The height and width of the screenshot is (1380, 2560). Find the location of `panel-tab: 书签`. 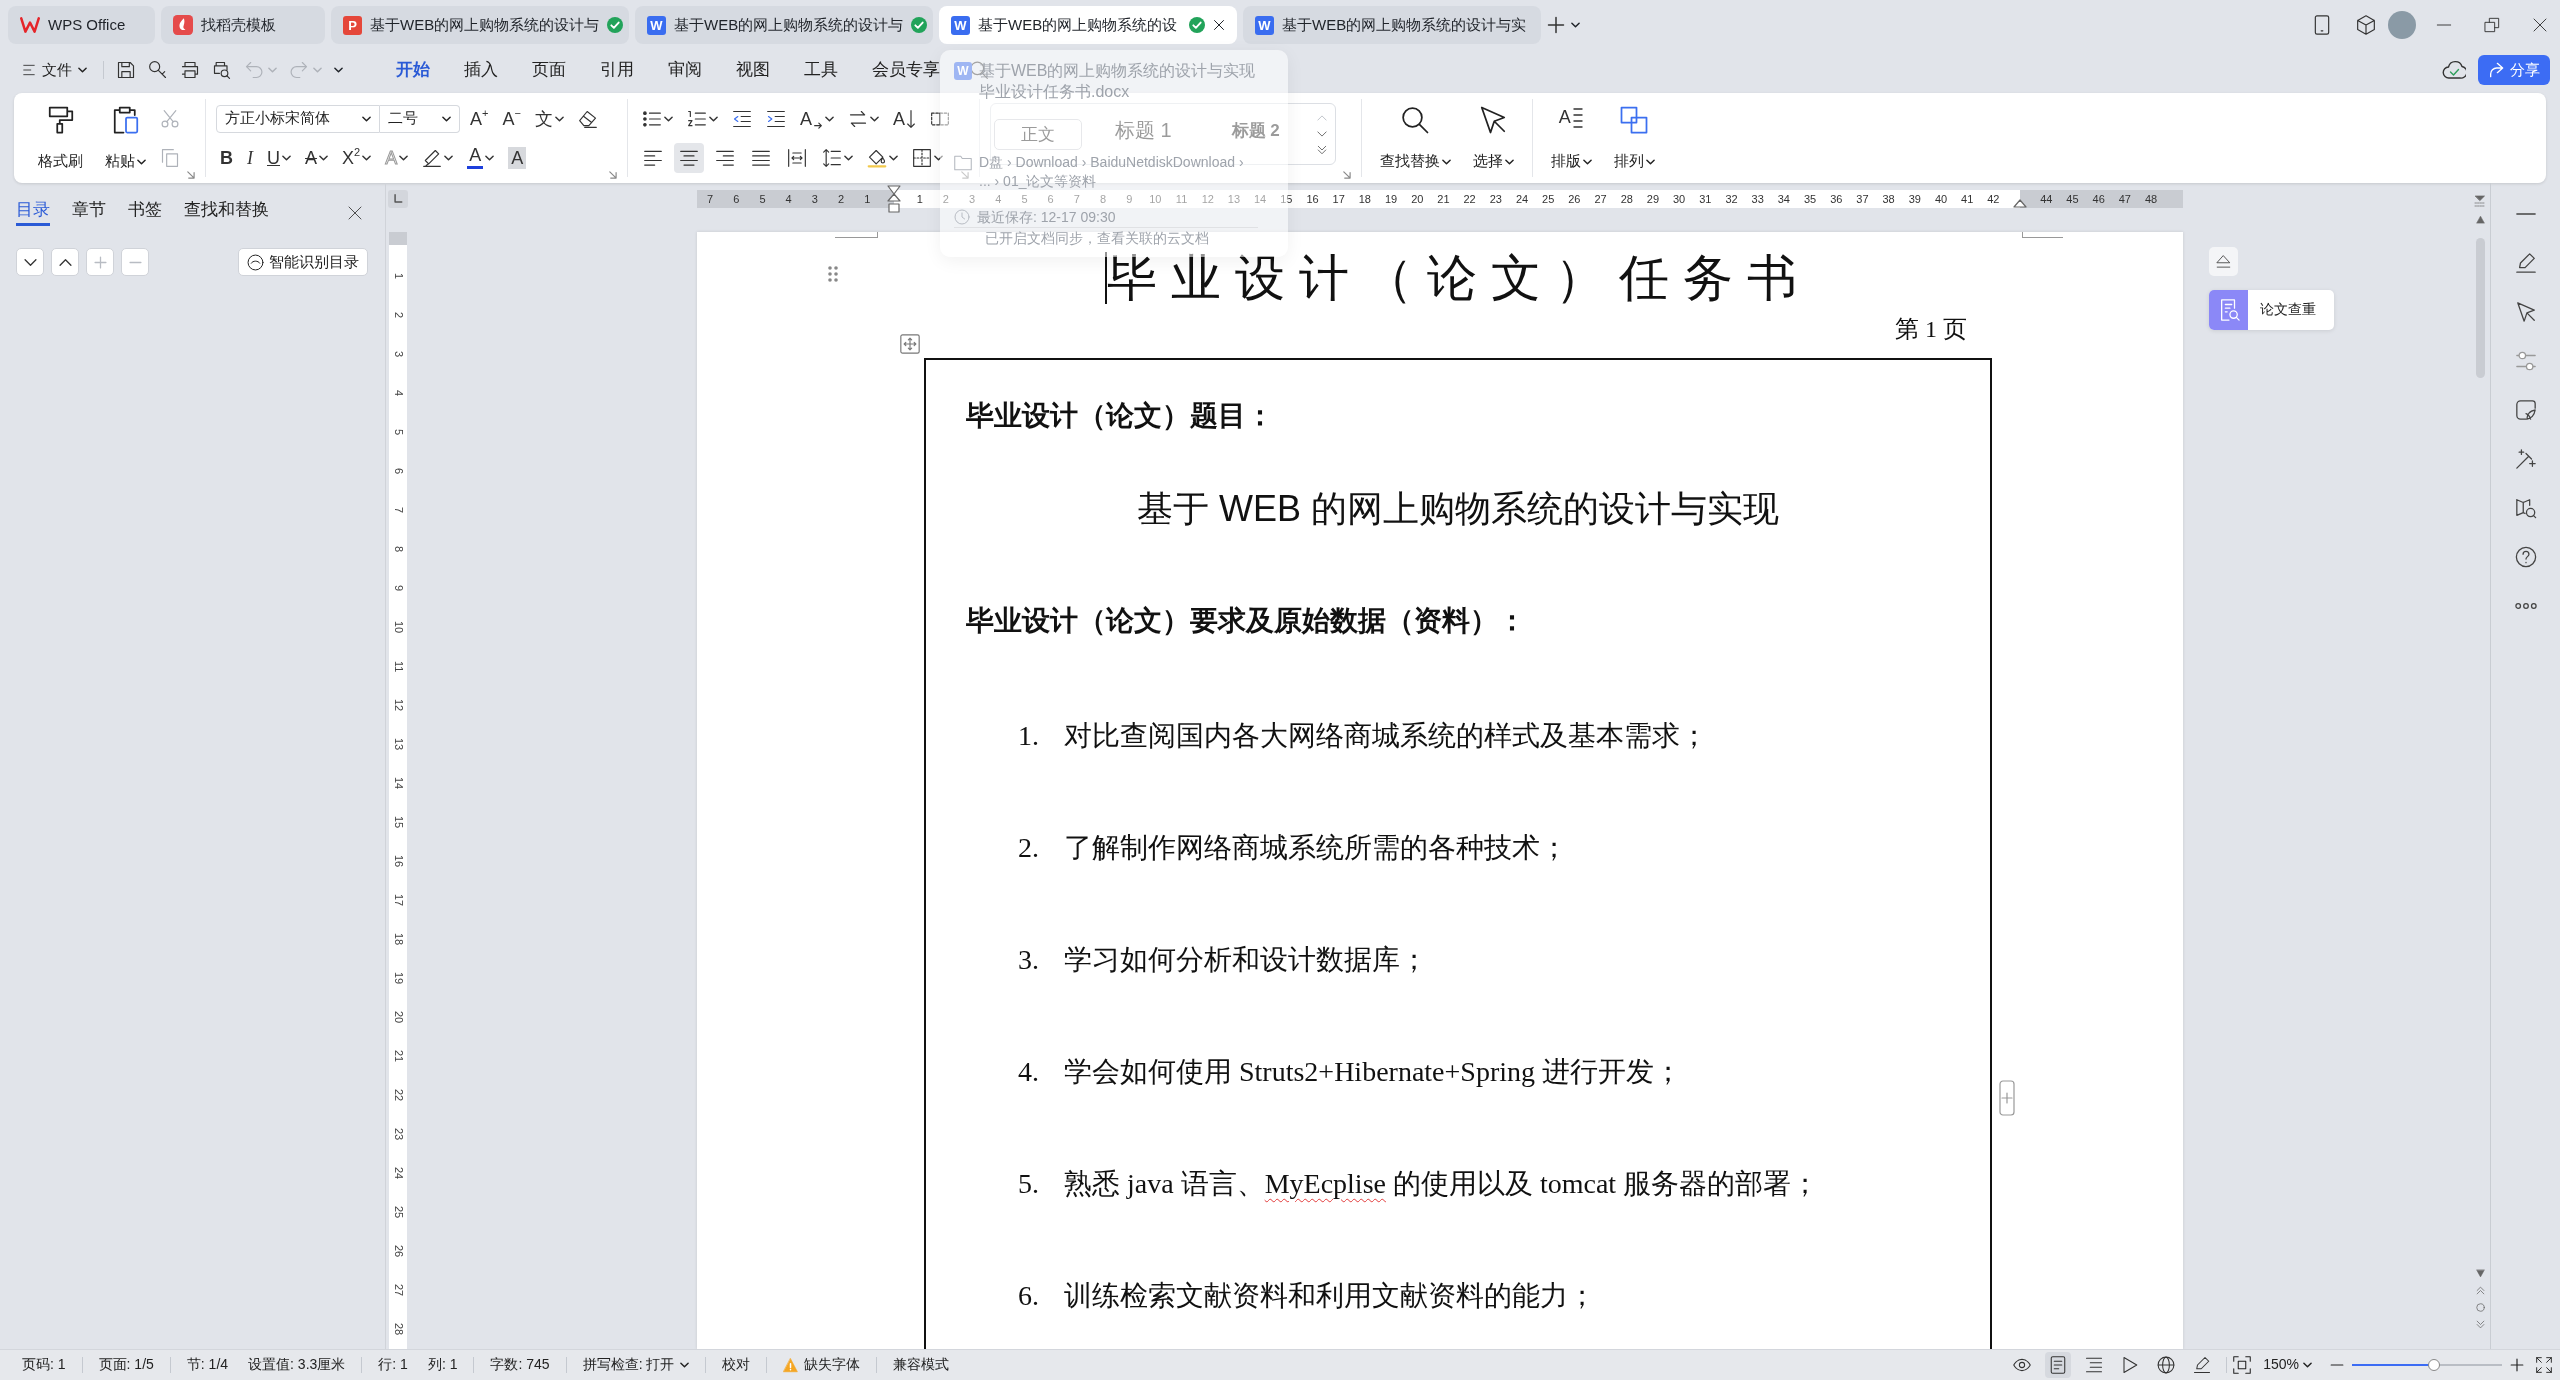

panel-tab: 书签 is located at coordinates (145, 213).